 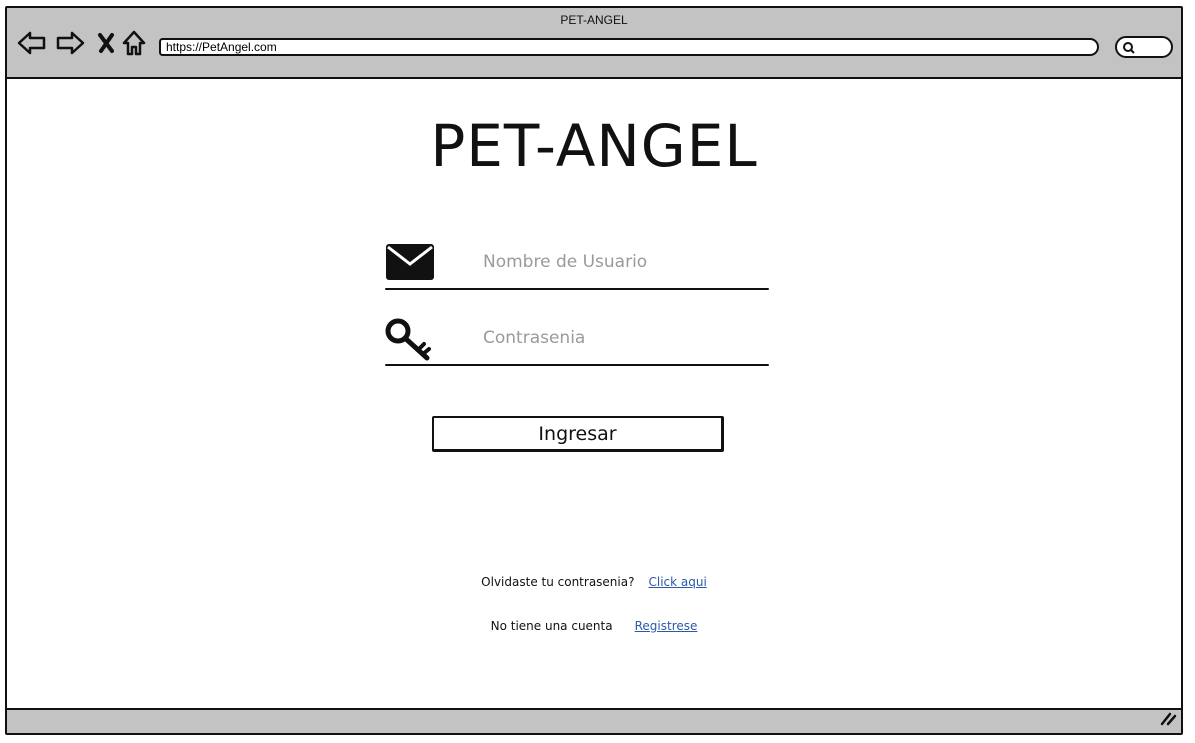 What do you see at coordinates (1144, 47) in the screenshot?
I see `search-button` at bounding box center [1144, 47].